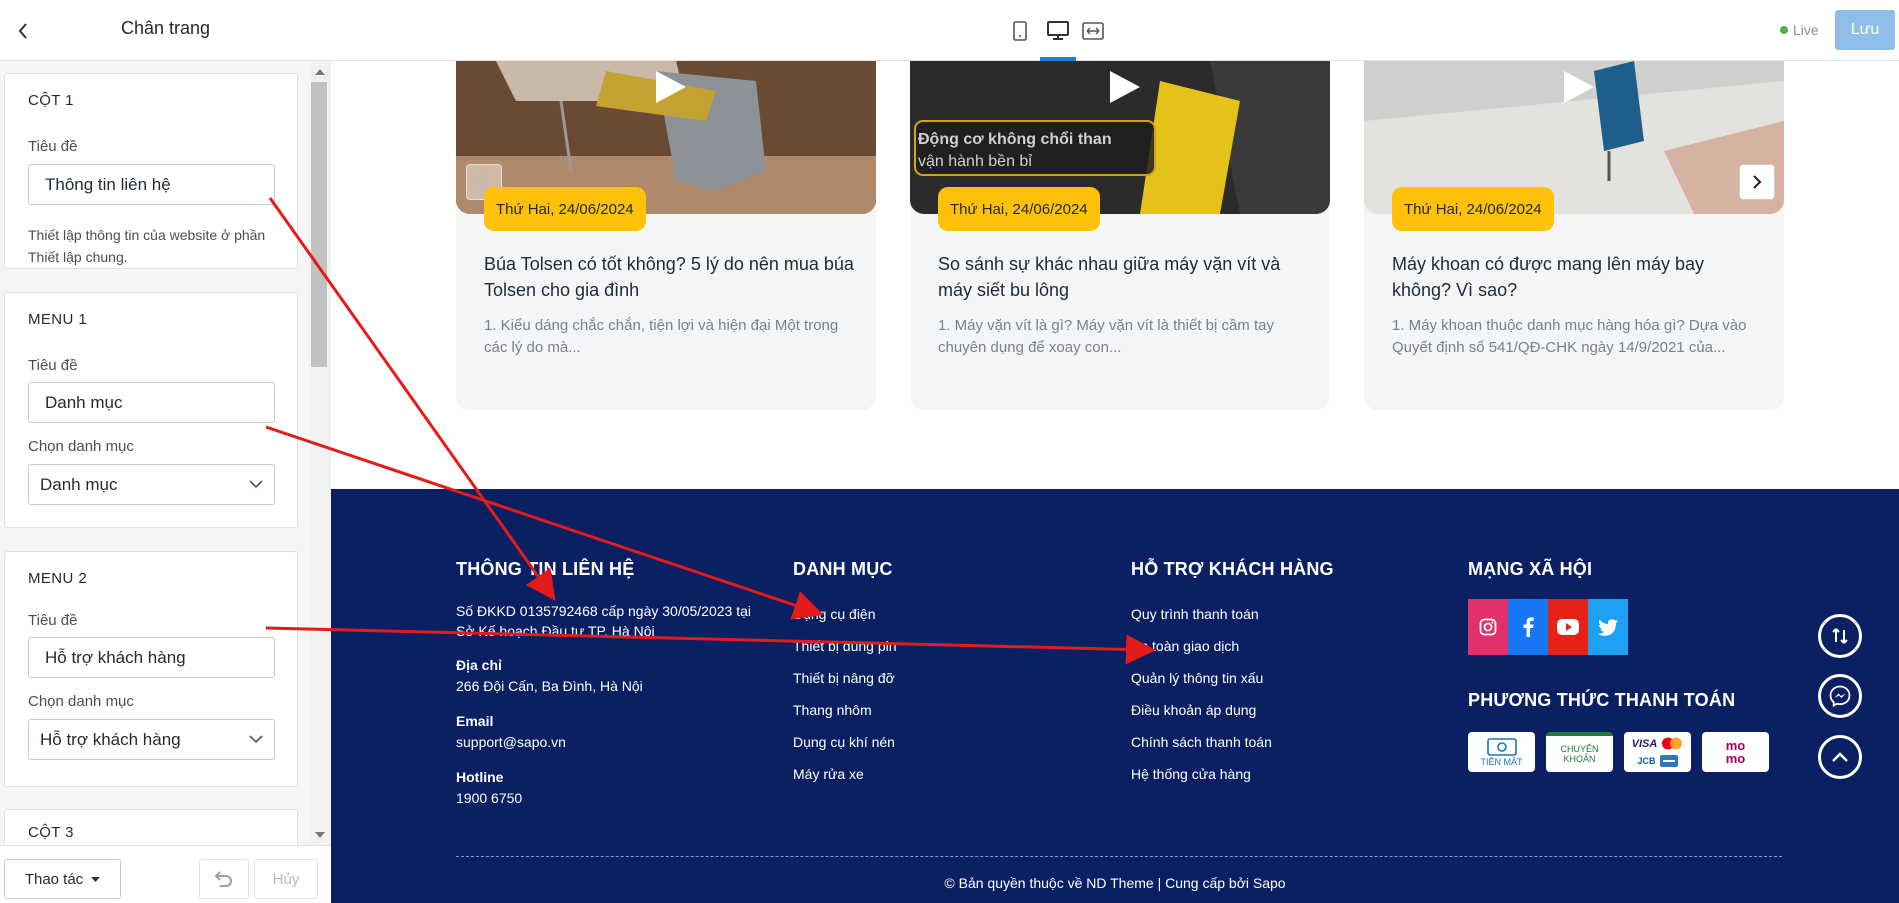  Describe the element at coordinates (475, 721) in the screenshot. I see `email-label: Email` at that location.